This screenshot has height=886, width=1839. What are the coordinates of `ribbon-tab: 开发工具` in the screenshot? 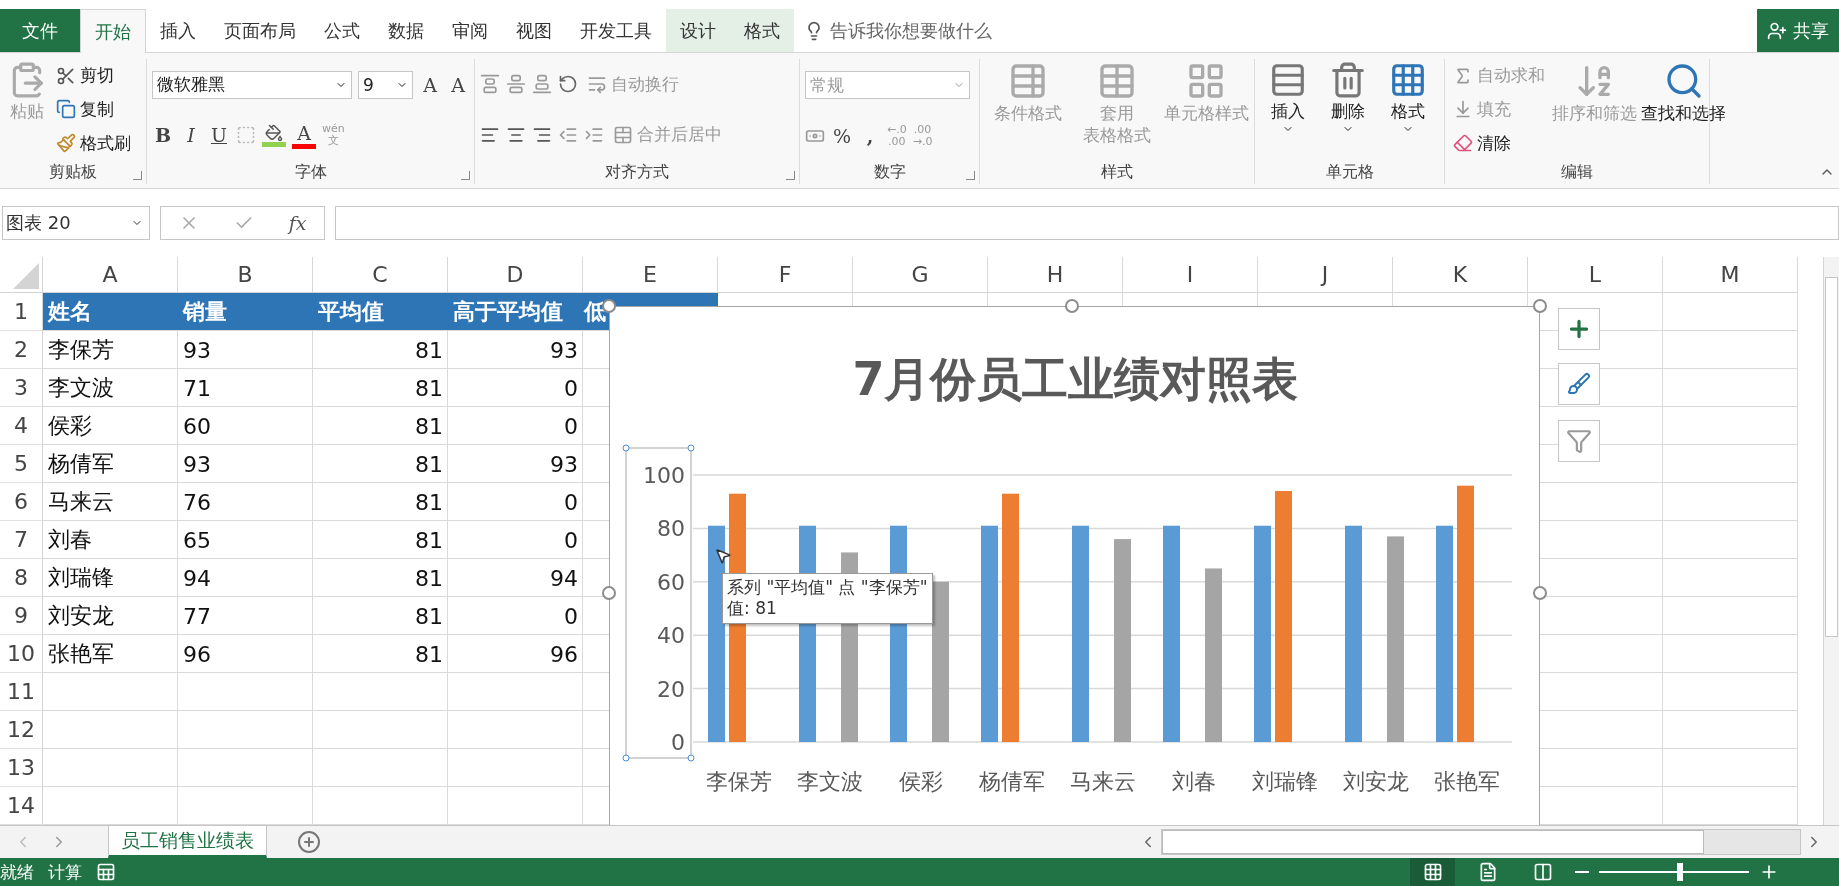 It's located at (616, 30).